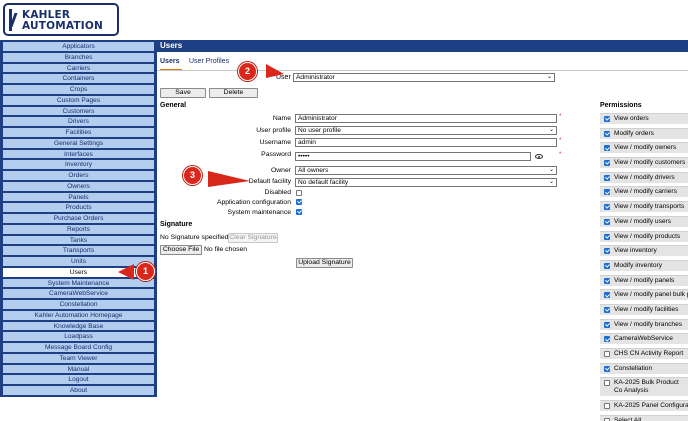  Describe the element at coordinates (644, 417) in the screenshot. I see `permission-item: Select All` at that location.